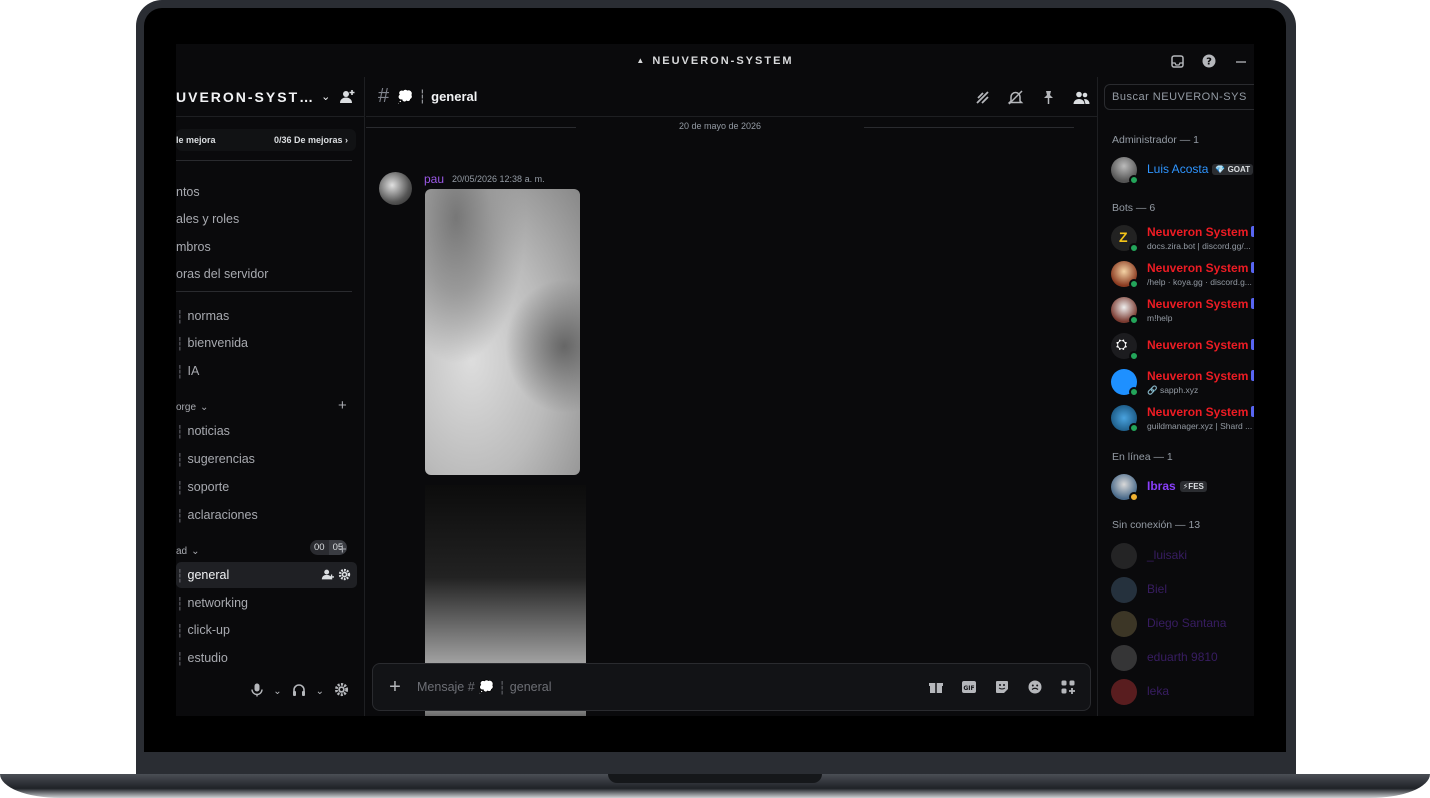  Describe the element at coordinates (982, 97) in the screenshot. I see `threads-icon` at that location.